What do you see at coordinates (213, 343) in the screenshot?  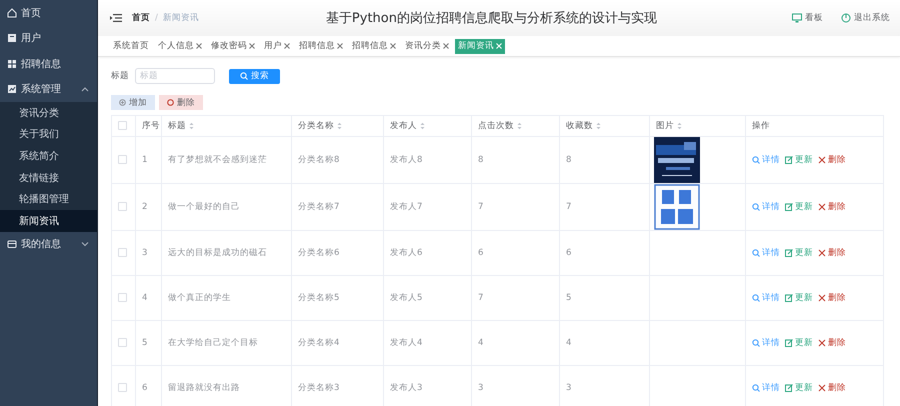 I see `table-cell: 在大学给自己定个目标` at bounding box center [213, 343].